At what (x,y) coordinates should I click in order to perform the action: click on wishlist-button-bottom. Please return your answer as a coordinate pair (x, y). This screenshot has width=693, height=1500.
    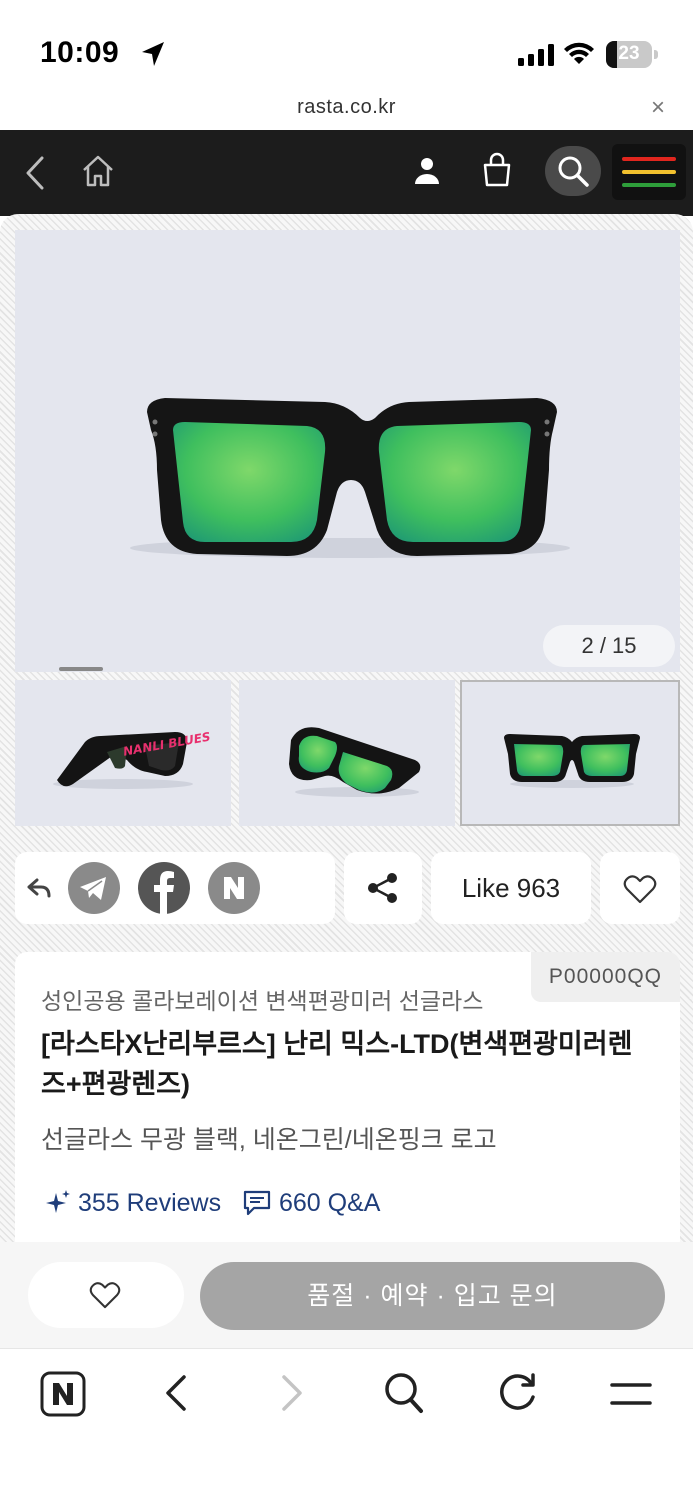
    Looking at the image, I should click on (106, 1295).